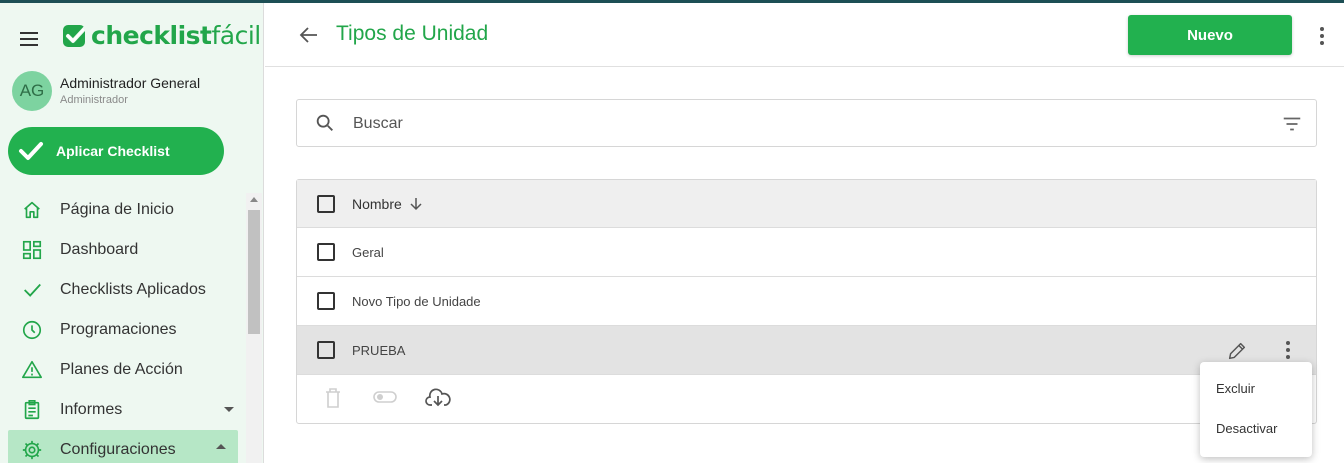  I want to click on sidebar-item-label: Planes de Acción, so click(121, 369).